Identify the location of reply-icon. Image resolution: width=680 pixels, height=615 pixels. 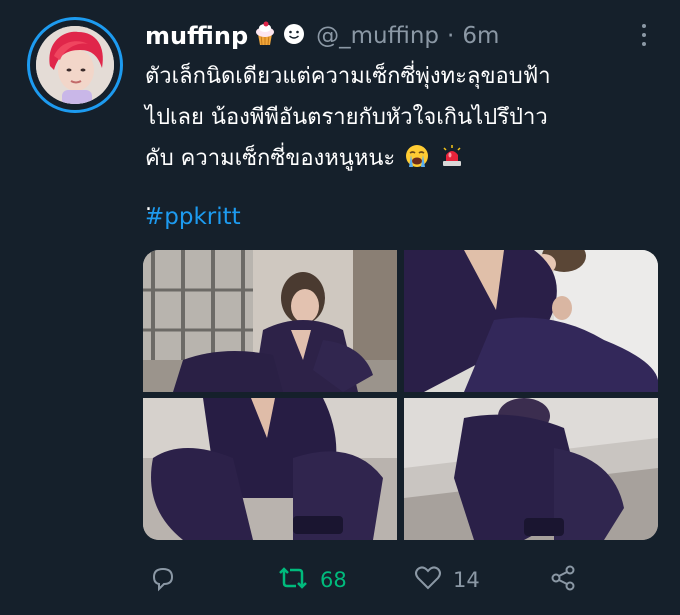
(163, 580).